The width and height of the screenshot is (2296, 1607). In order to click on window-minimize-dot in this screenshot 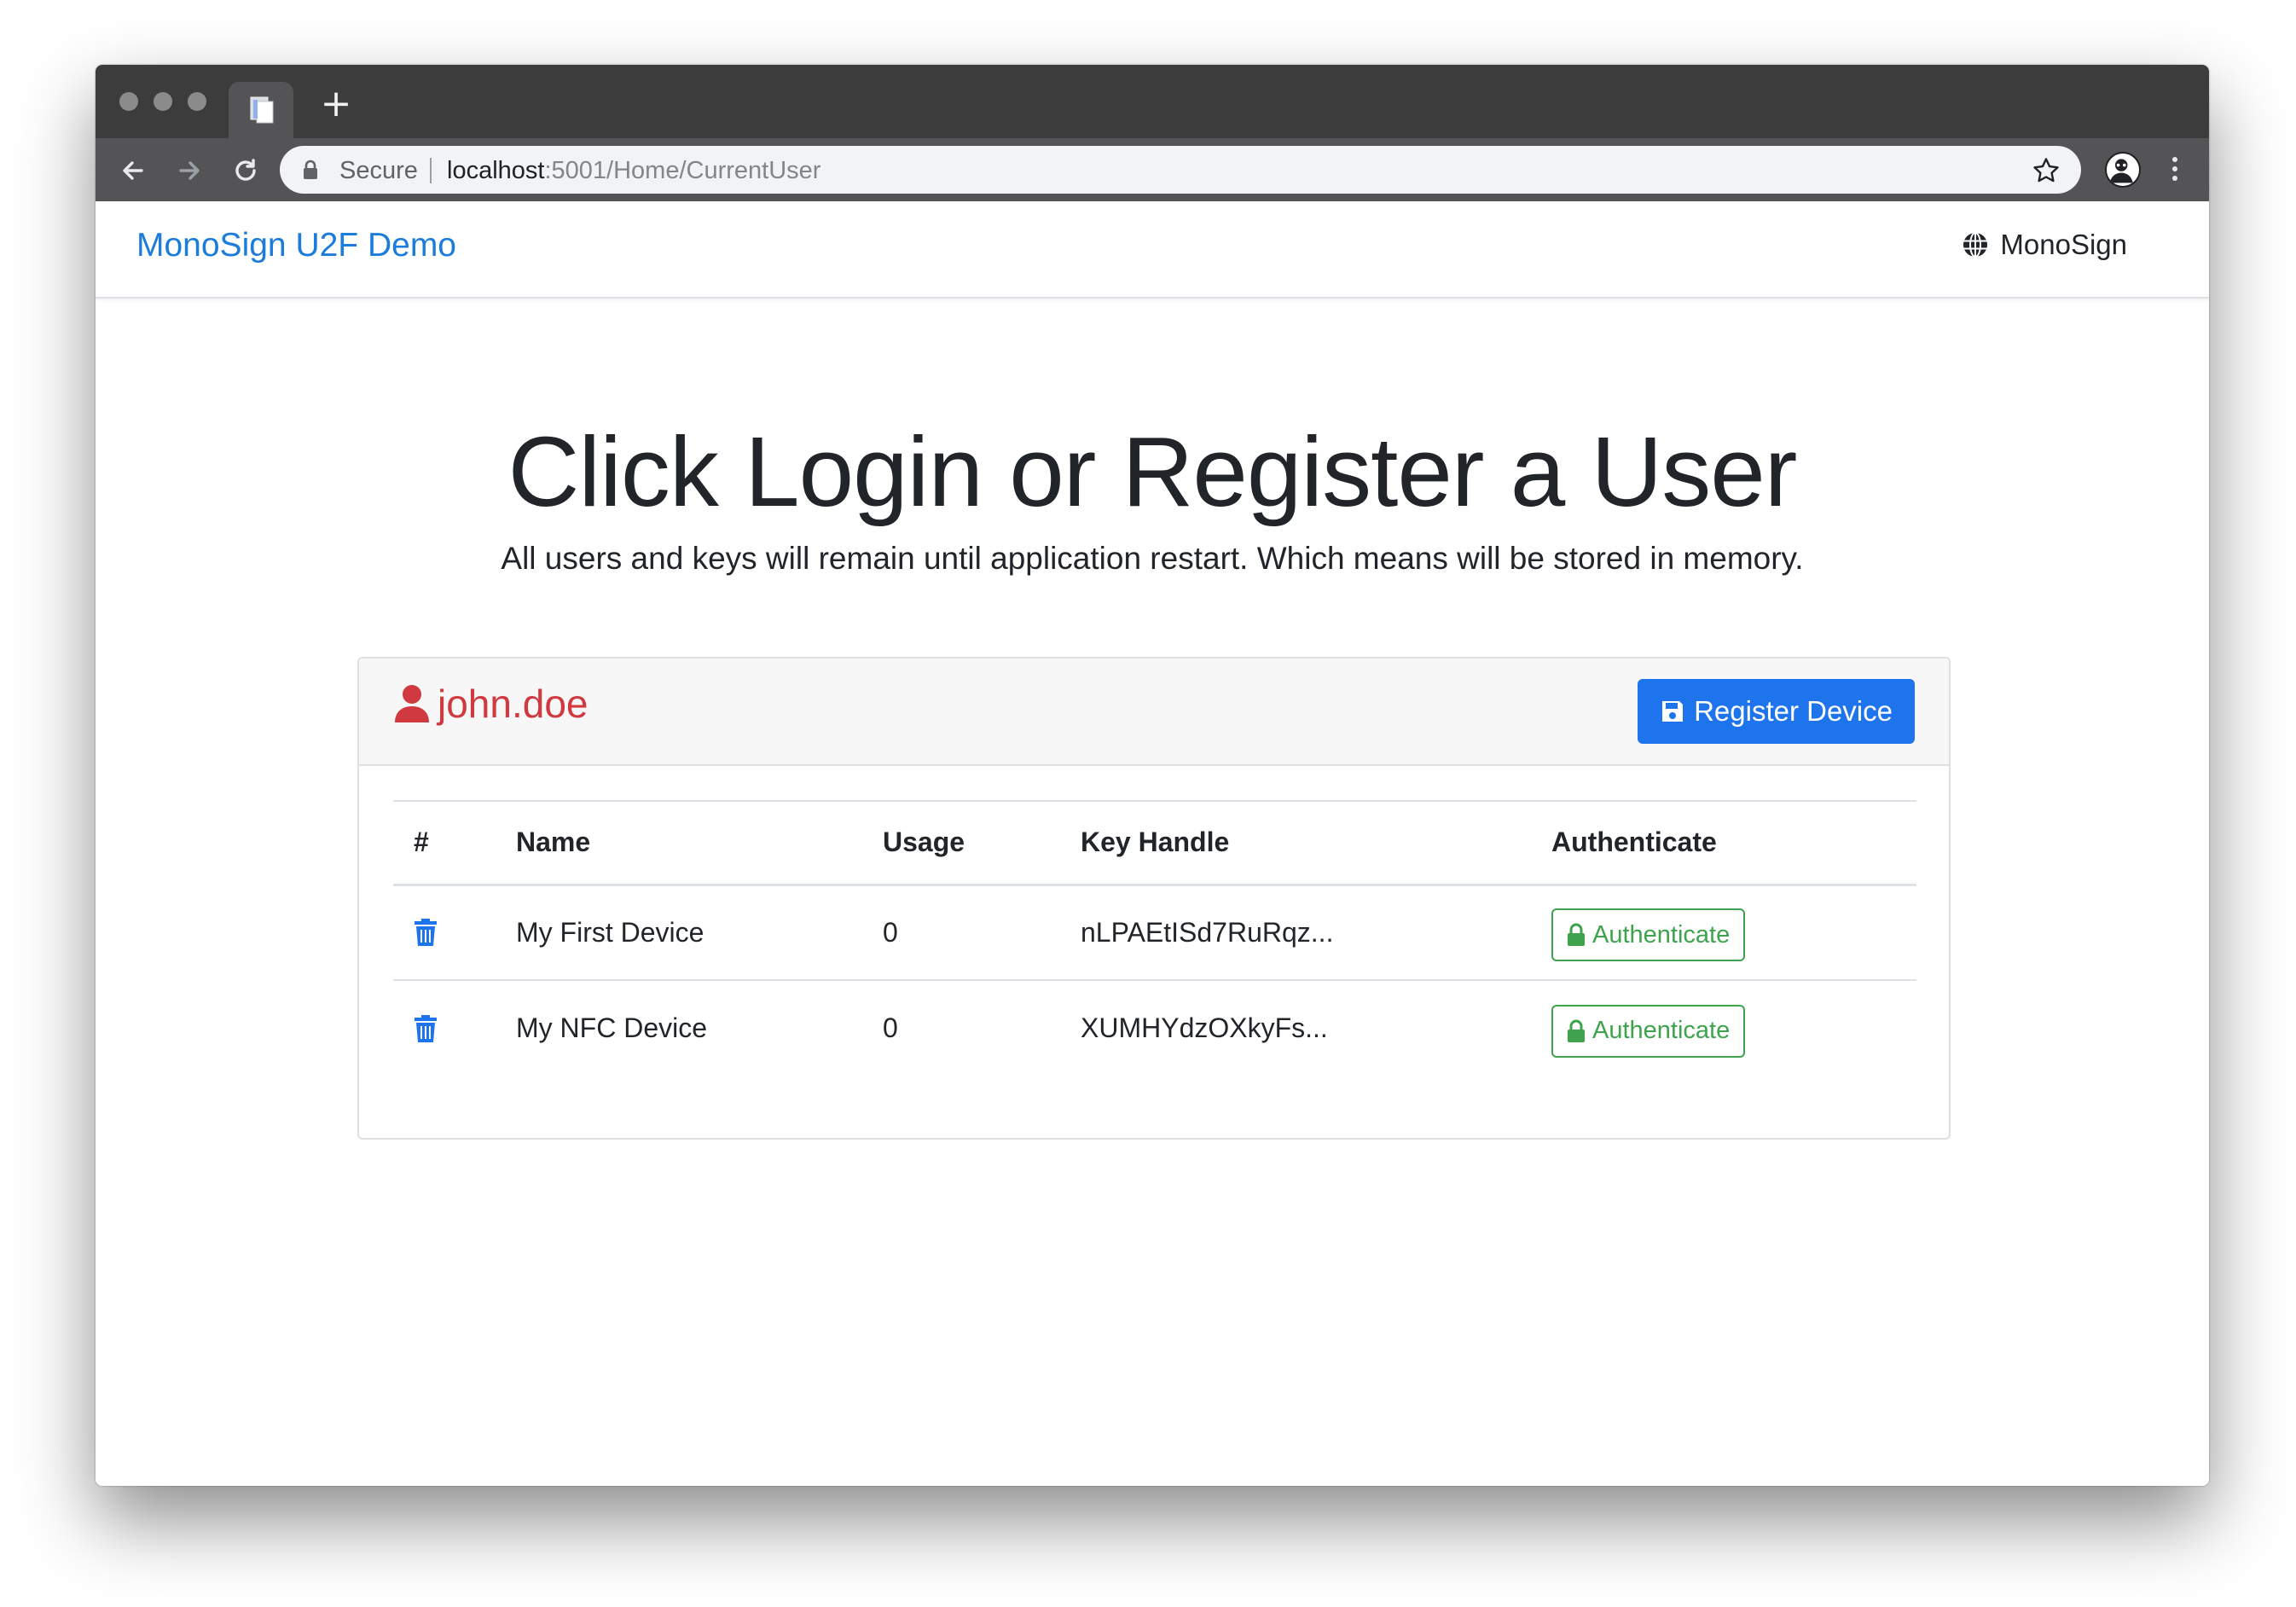, I will do `click(163, 101)`.